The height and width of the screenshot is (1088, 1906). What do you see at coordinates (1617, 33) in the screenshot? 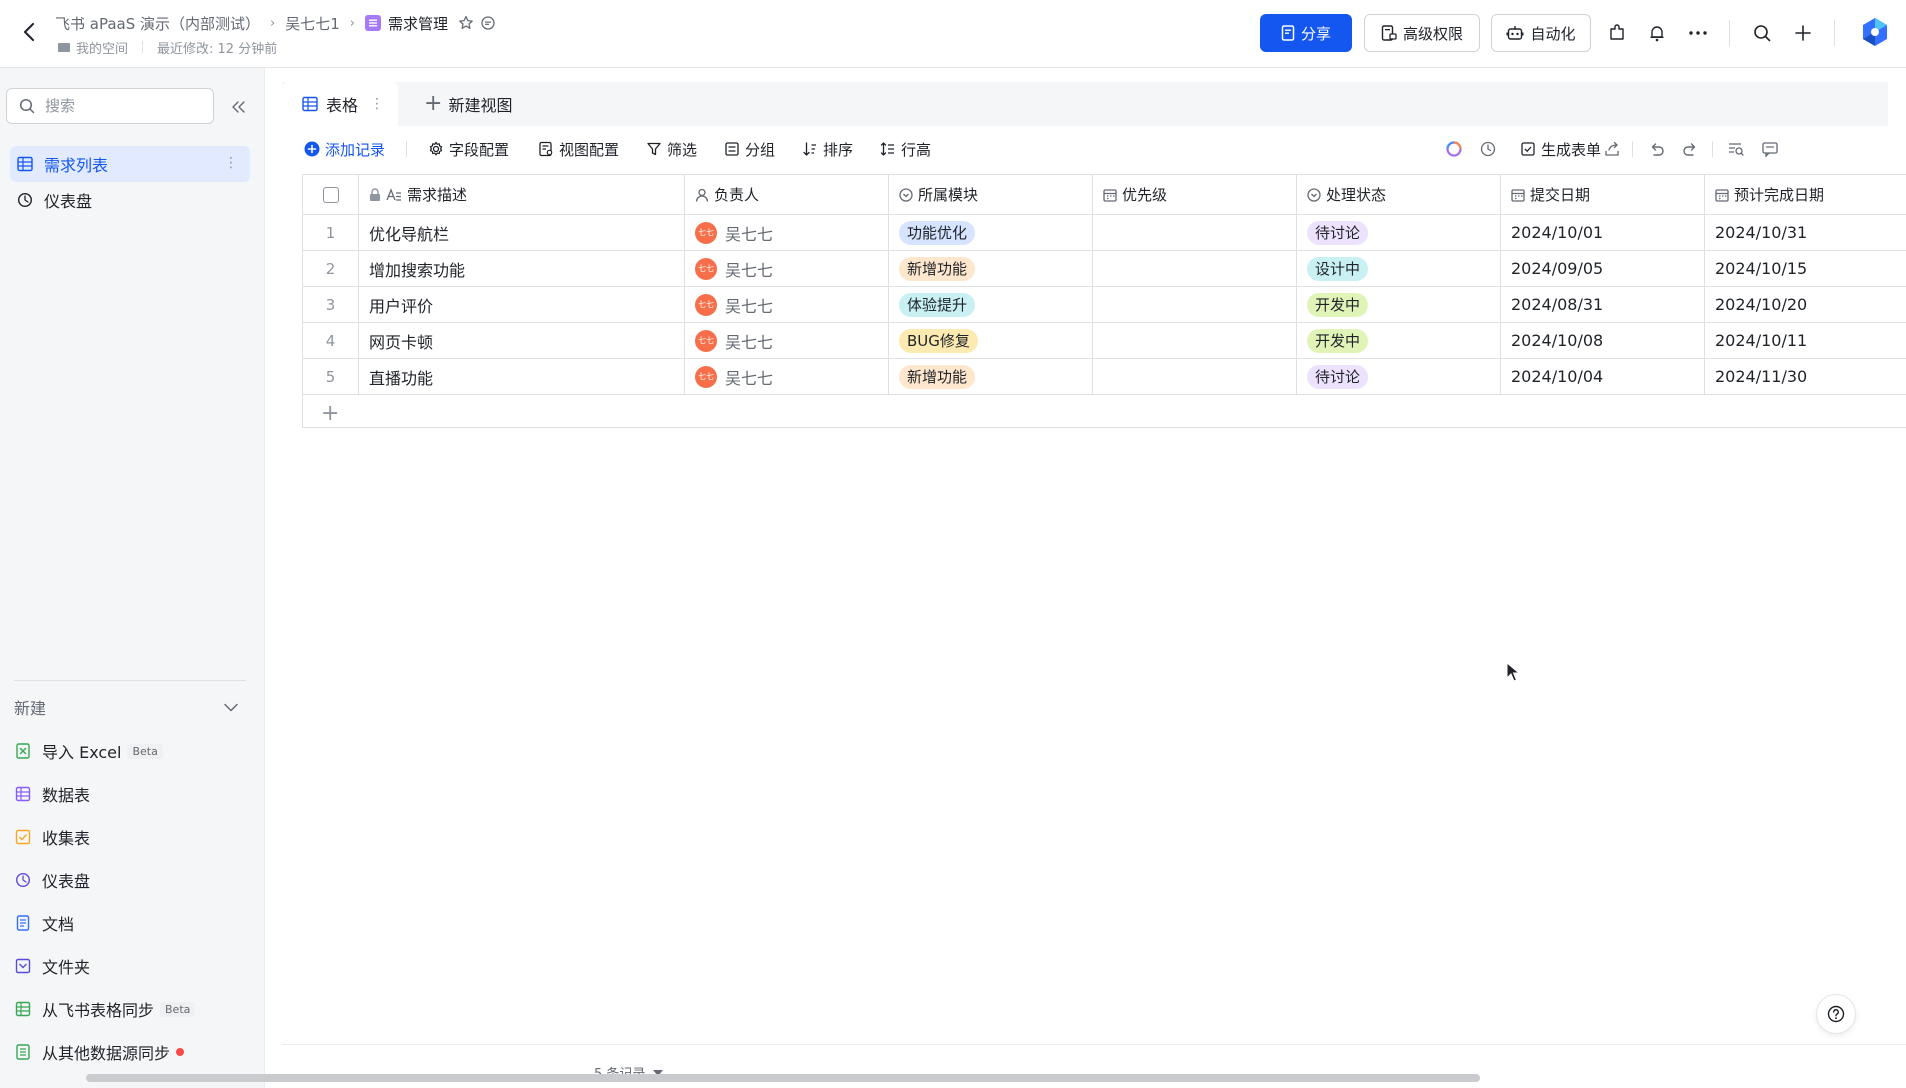
I see `plugin-icon` at bounding box center [1617, 33].